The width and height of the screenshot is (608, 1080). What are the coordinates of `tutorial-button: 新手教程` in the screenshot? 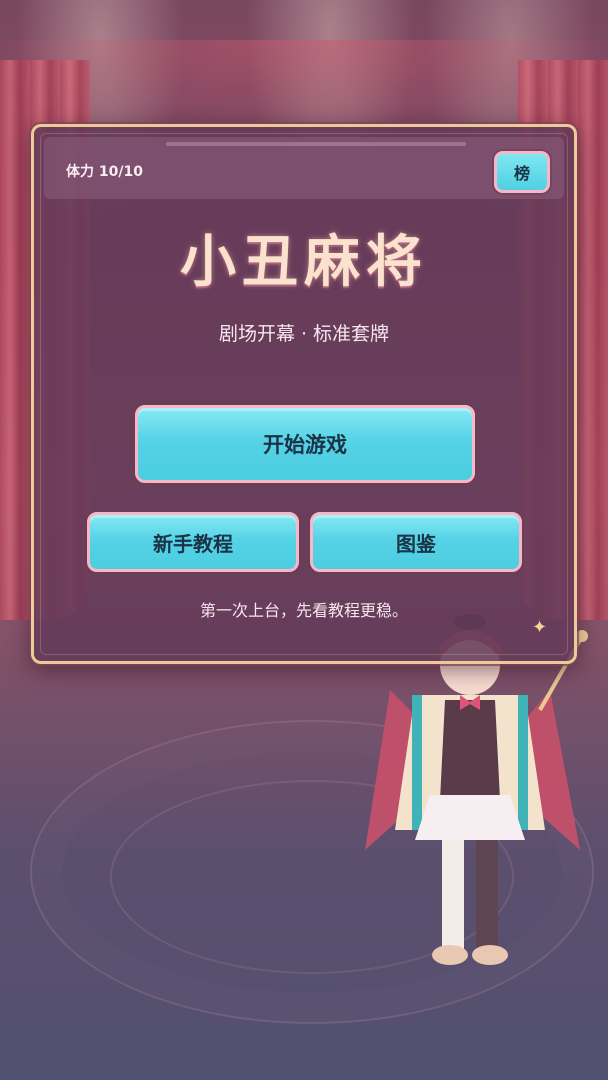 It's located at (193, 542).